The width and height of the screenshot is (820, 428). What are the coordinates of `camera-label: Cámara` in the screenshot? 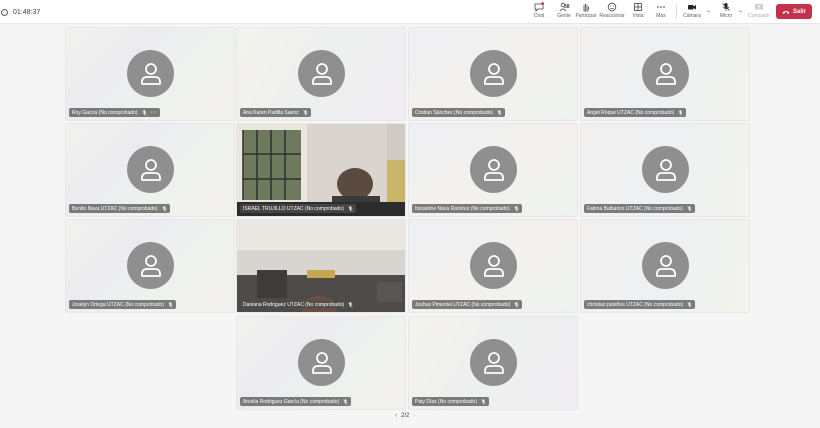 It's located at (692, 16).